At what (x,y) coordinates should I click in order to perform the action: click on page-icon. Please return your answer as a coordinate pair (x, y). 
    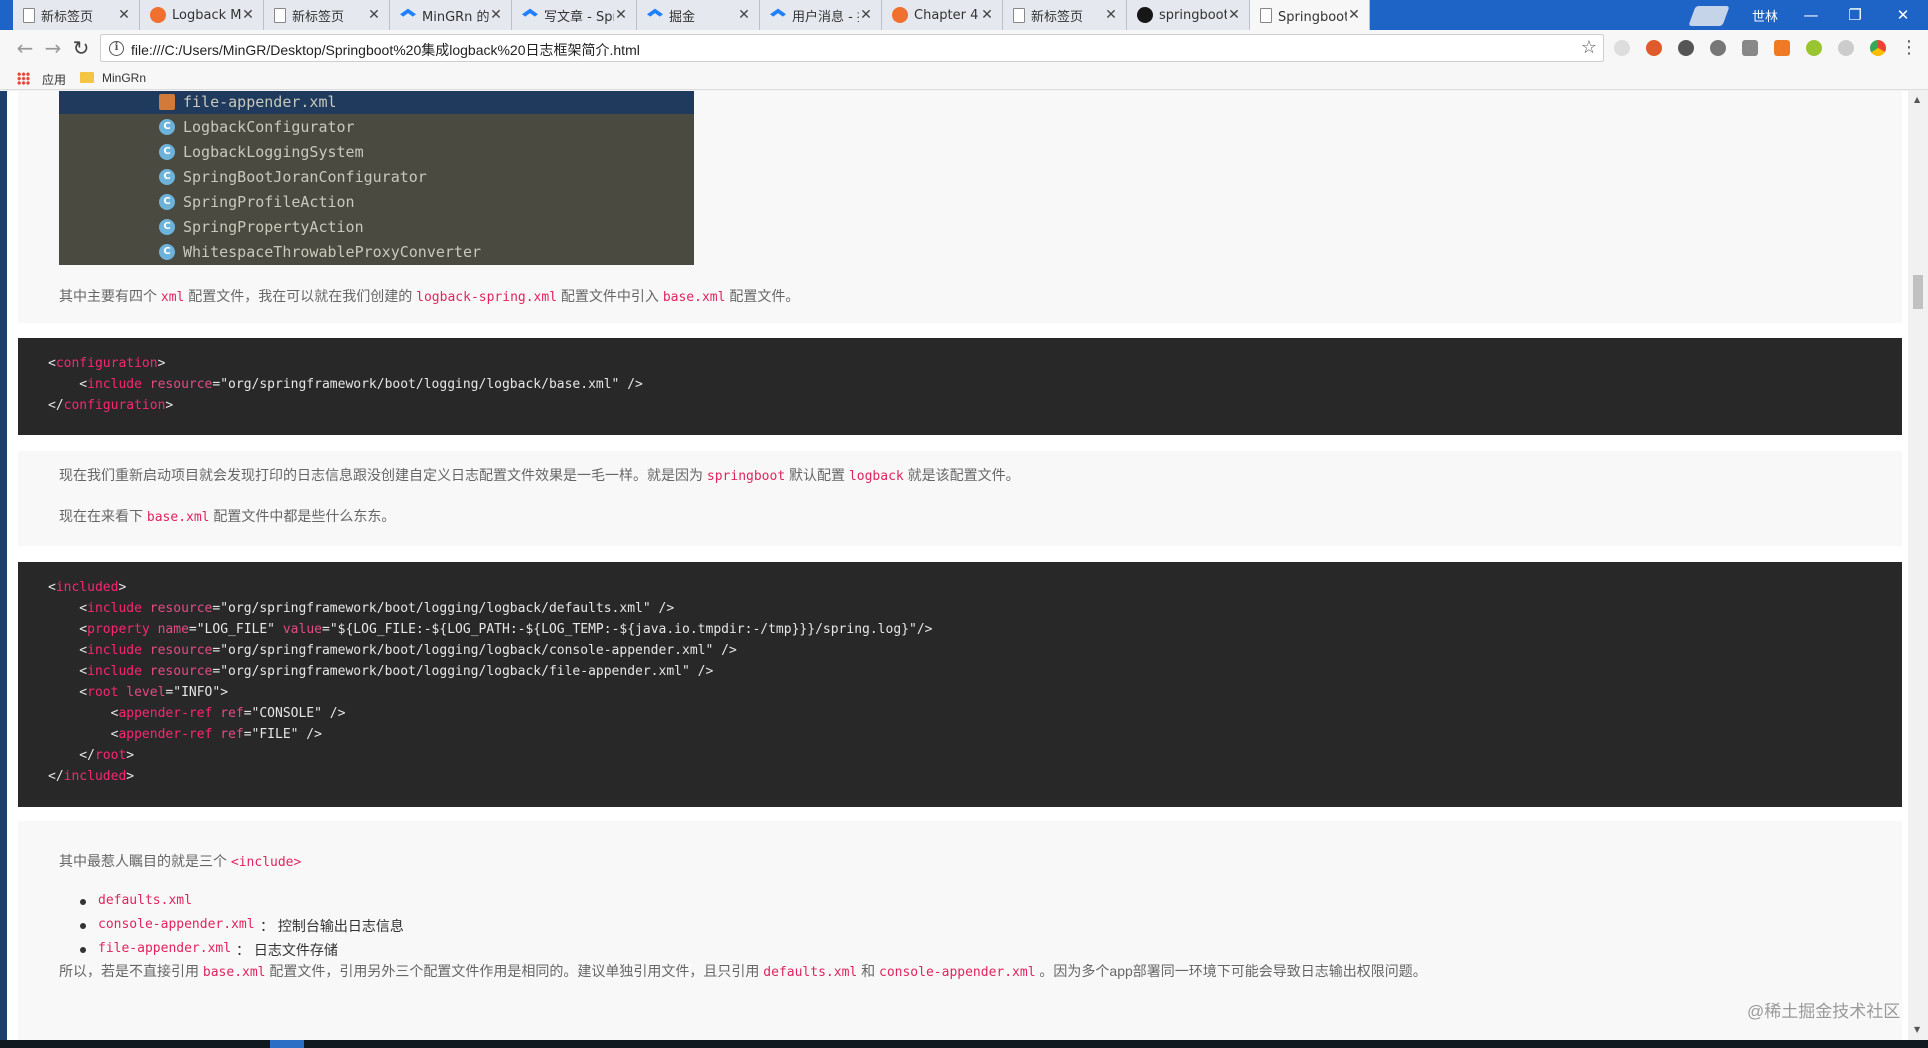
    Looking at the image, I should click on (280, 15).